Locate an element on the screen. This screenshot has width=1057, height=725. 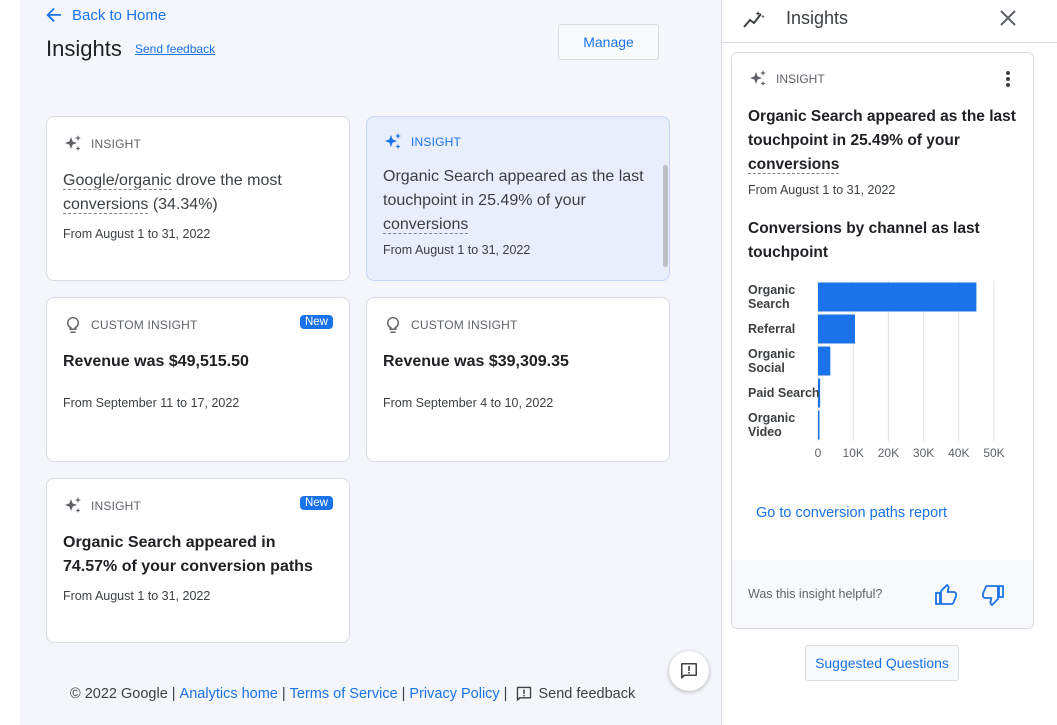
conversion-paths-report-link: Go to conversion paths report is located at coordinates (851, 513).